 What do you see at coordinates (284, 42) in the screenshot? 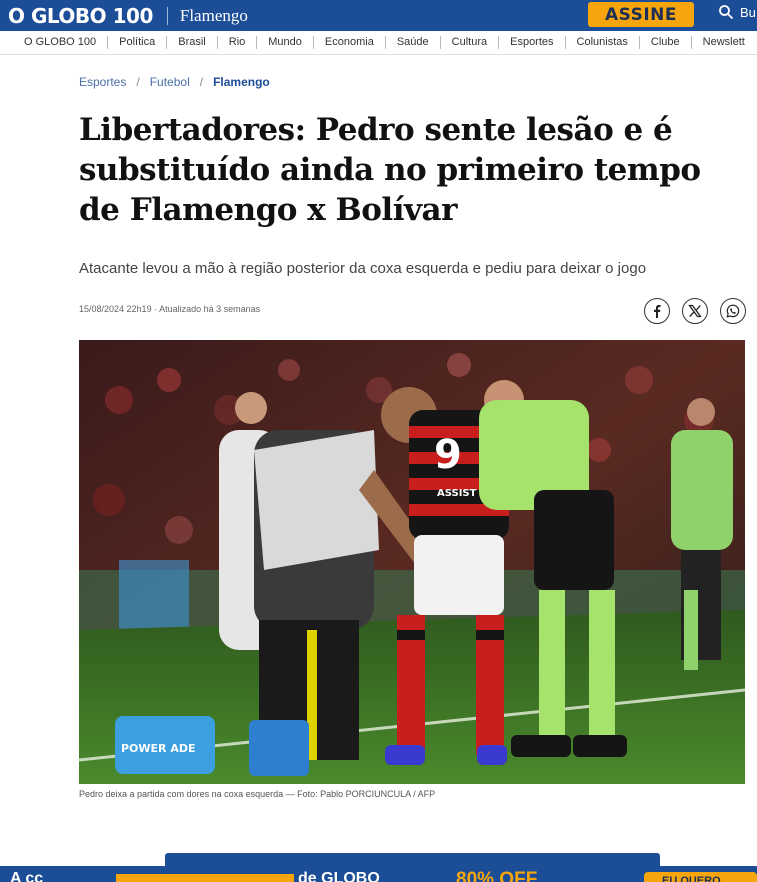
I see `nav-item-mundo: Mundo` at bounding box center [284, 42].